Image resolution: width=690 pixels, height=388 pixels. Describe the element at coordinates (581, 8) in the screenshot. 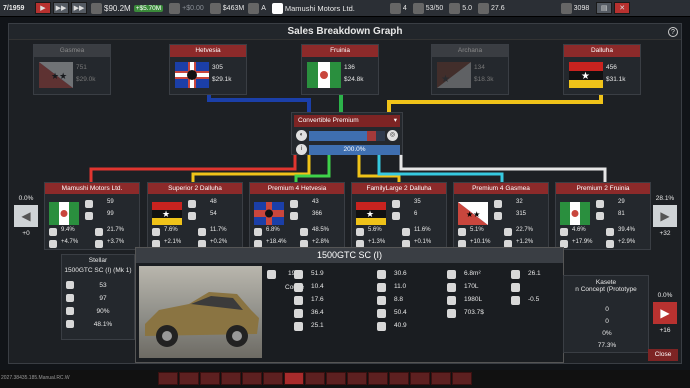

I see `research-value: 3098` at that location.